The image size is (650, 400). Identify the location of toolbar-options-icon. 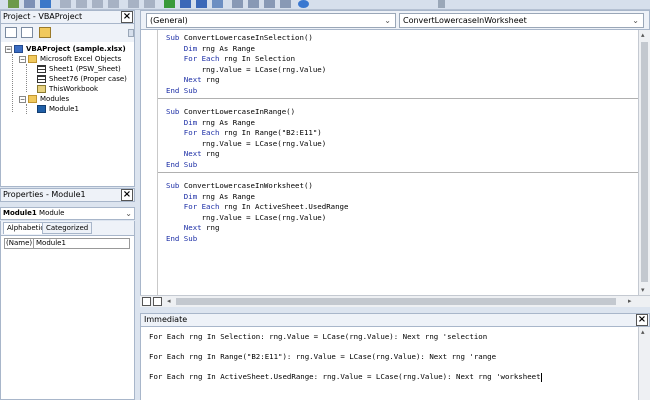
(441, 4).